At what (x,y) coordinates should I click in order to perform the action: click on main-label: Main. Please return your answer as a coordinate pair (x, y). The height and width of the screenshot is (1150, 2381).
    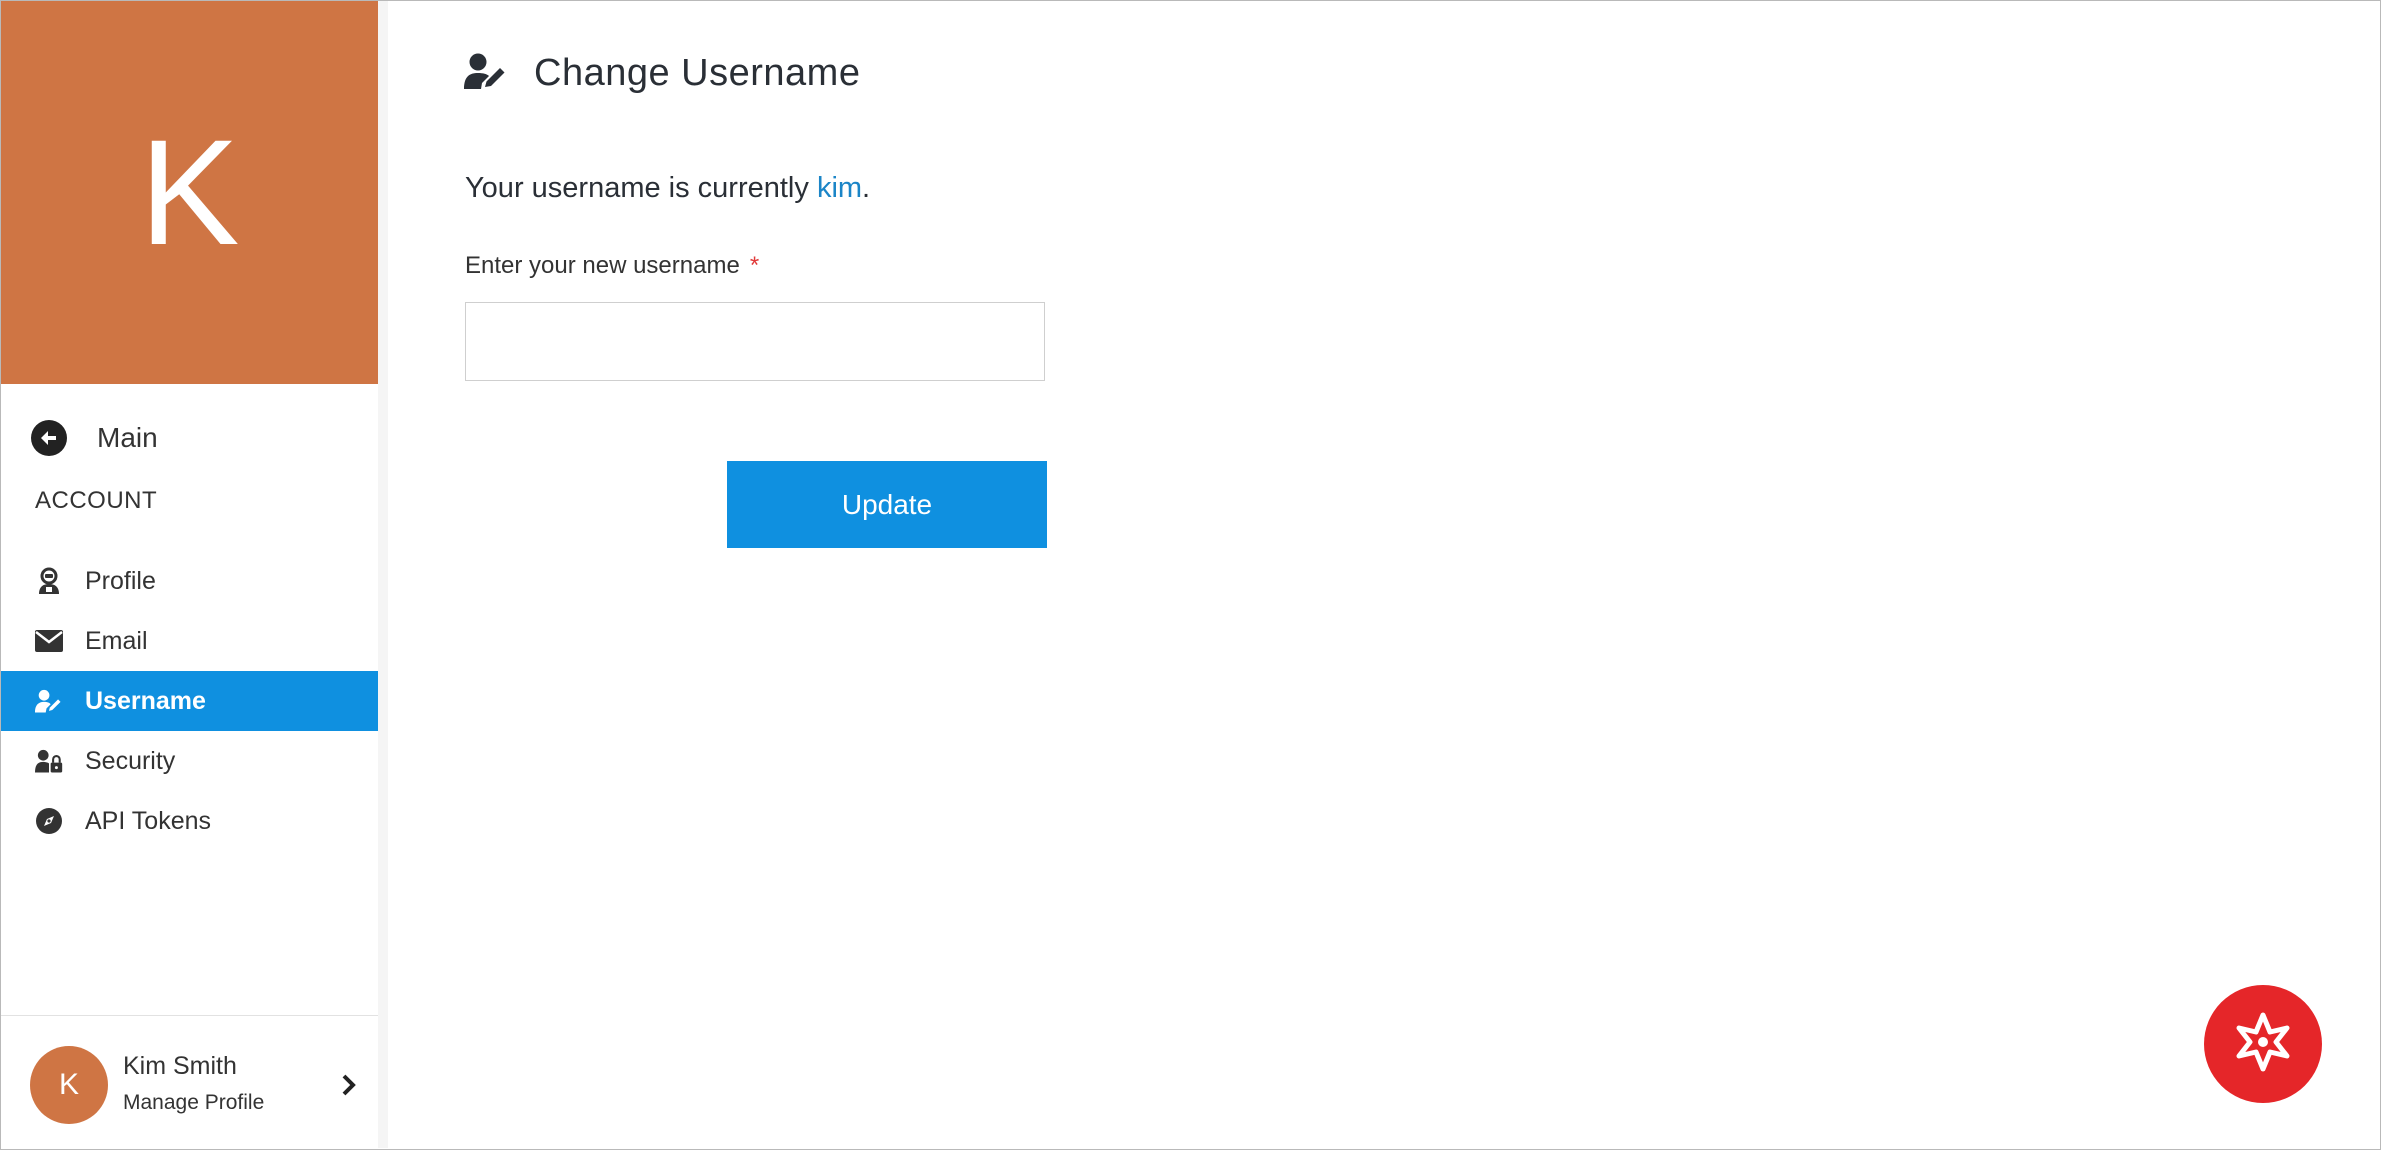
    Looking at the image, I should click on (127, 437).